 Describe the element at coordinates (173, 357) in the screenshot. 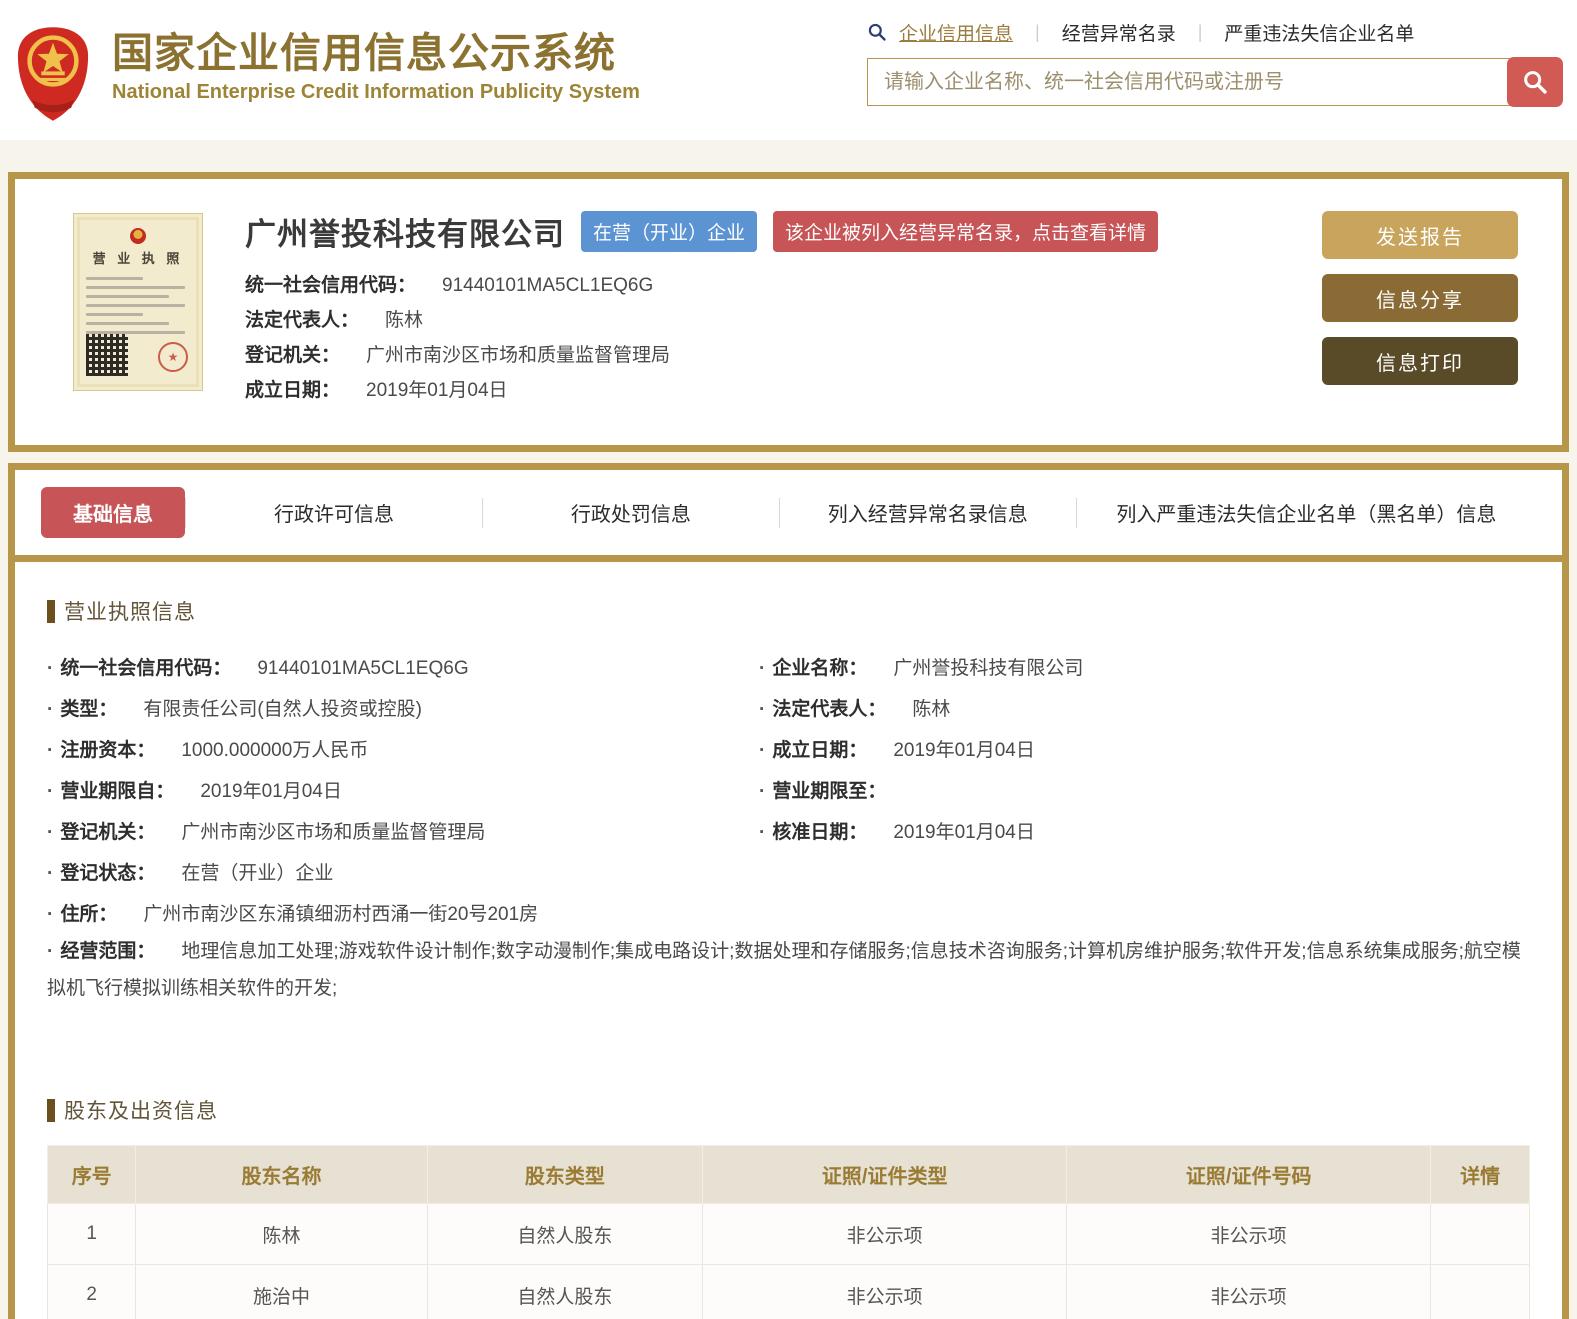

I see `license-seal-icon: ★` at that location.